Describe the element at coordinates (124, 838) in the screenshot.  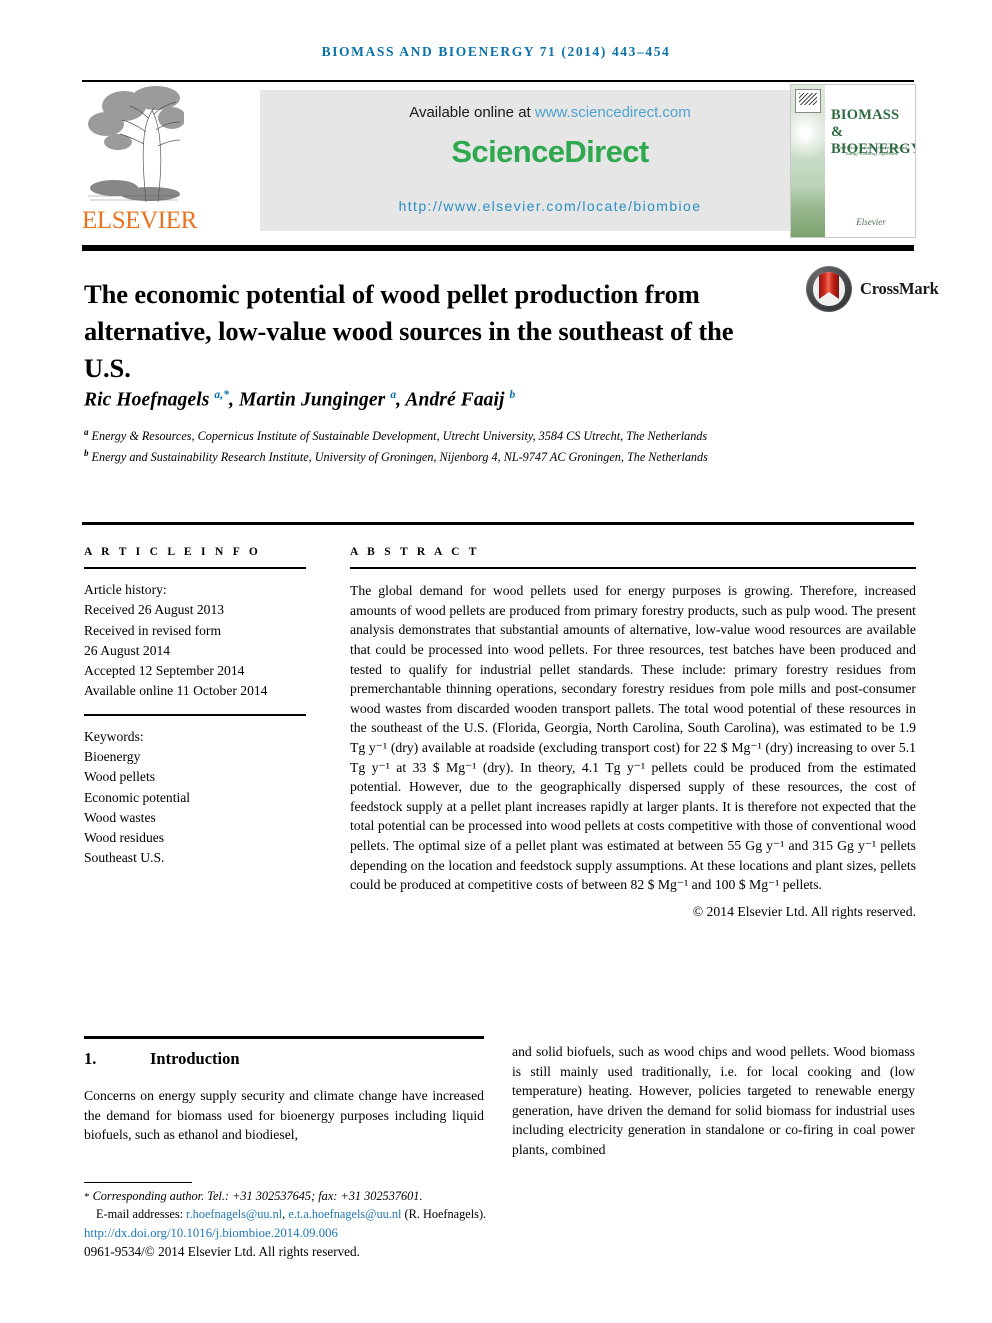
I see `keyword-item: Wood residues` at that location.